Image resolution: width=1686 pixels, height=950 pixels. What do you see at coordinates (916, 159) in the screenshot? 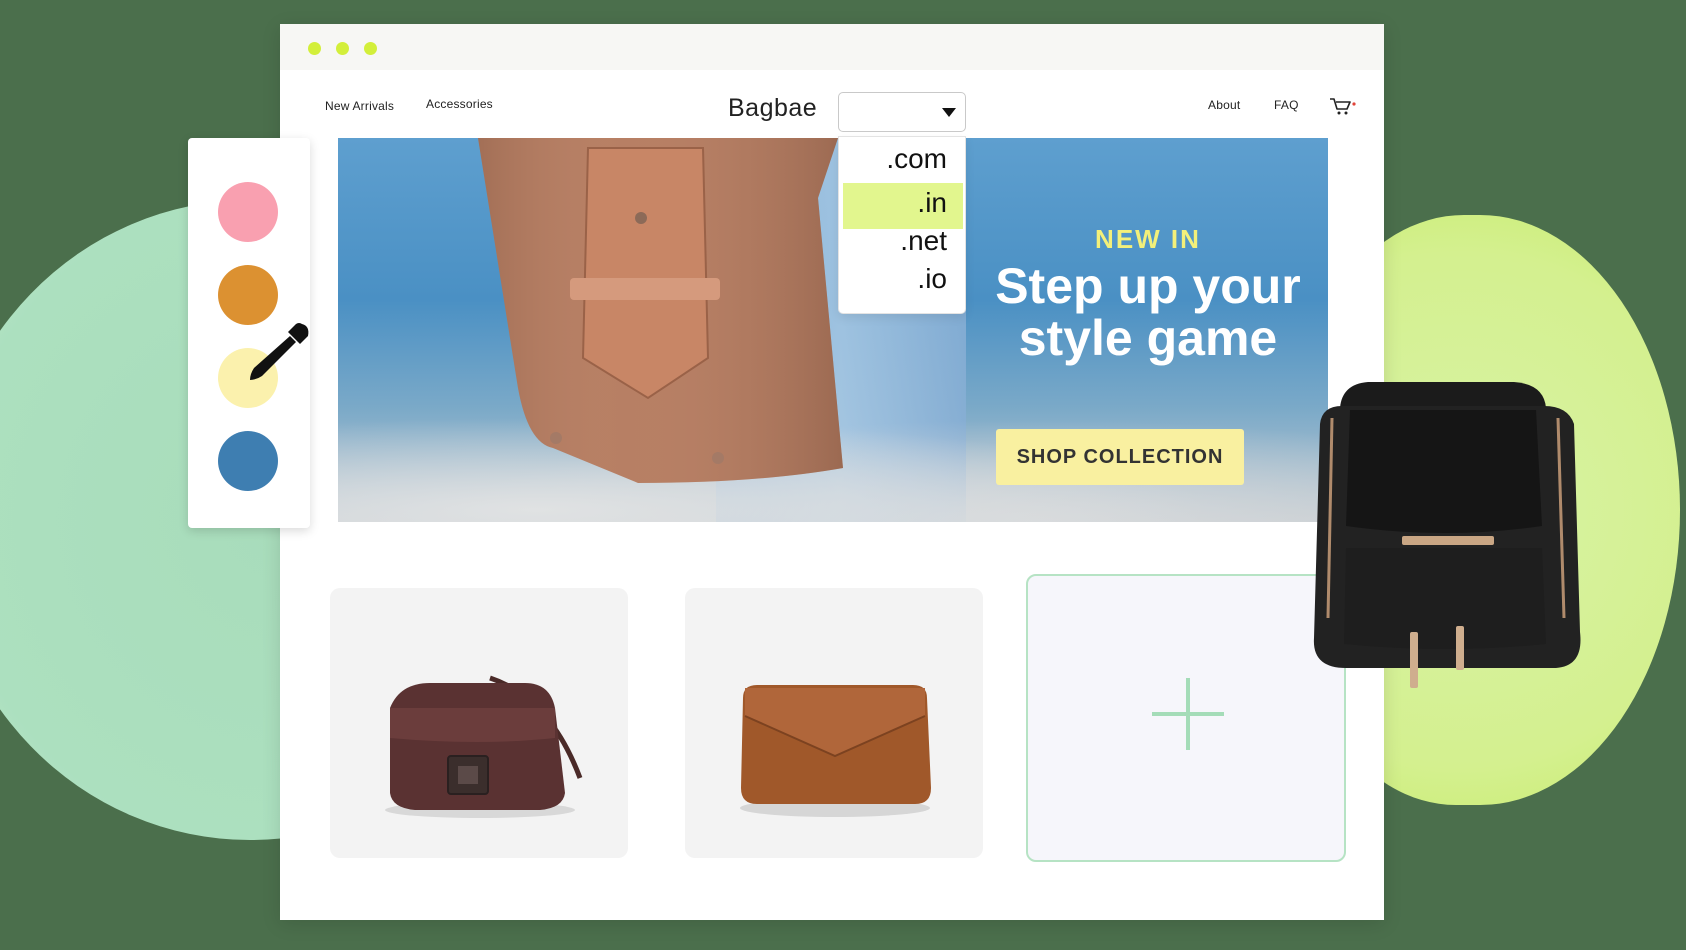
I see `dropdown-option-com: .com` at bounding box center [916, 159].